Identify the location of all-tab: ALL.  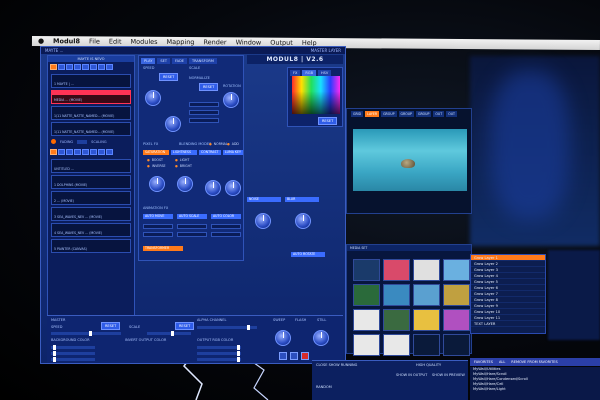
(502, 362).